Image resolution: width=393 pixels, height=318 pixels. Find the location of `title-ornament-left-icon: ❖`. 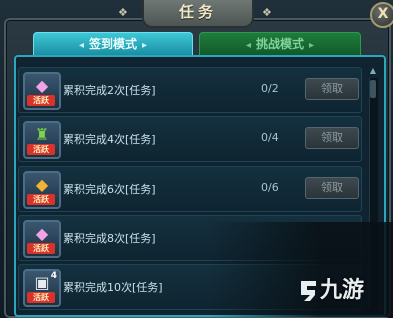

title-ornament-left-icon: ❖ is located at coordinates (123, 12).